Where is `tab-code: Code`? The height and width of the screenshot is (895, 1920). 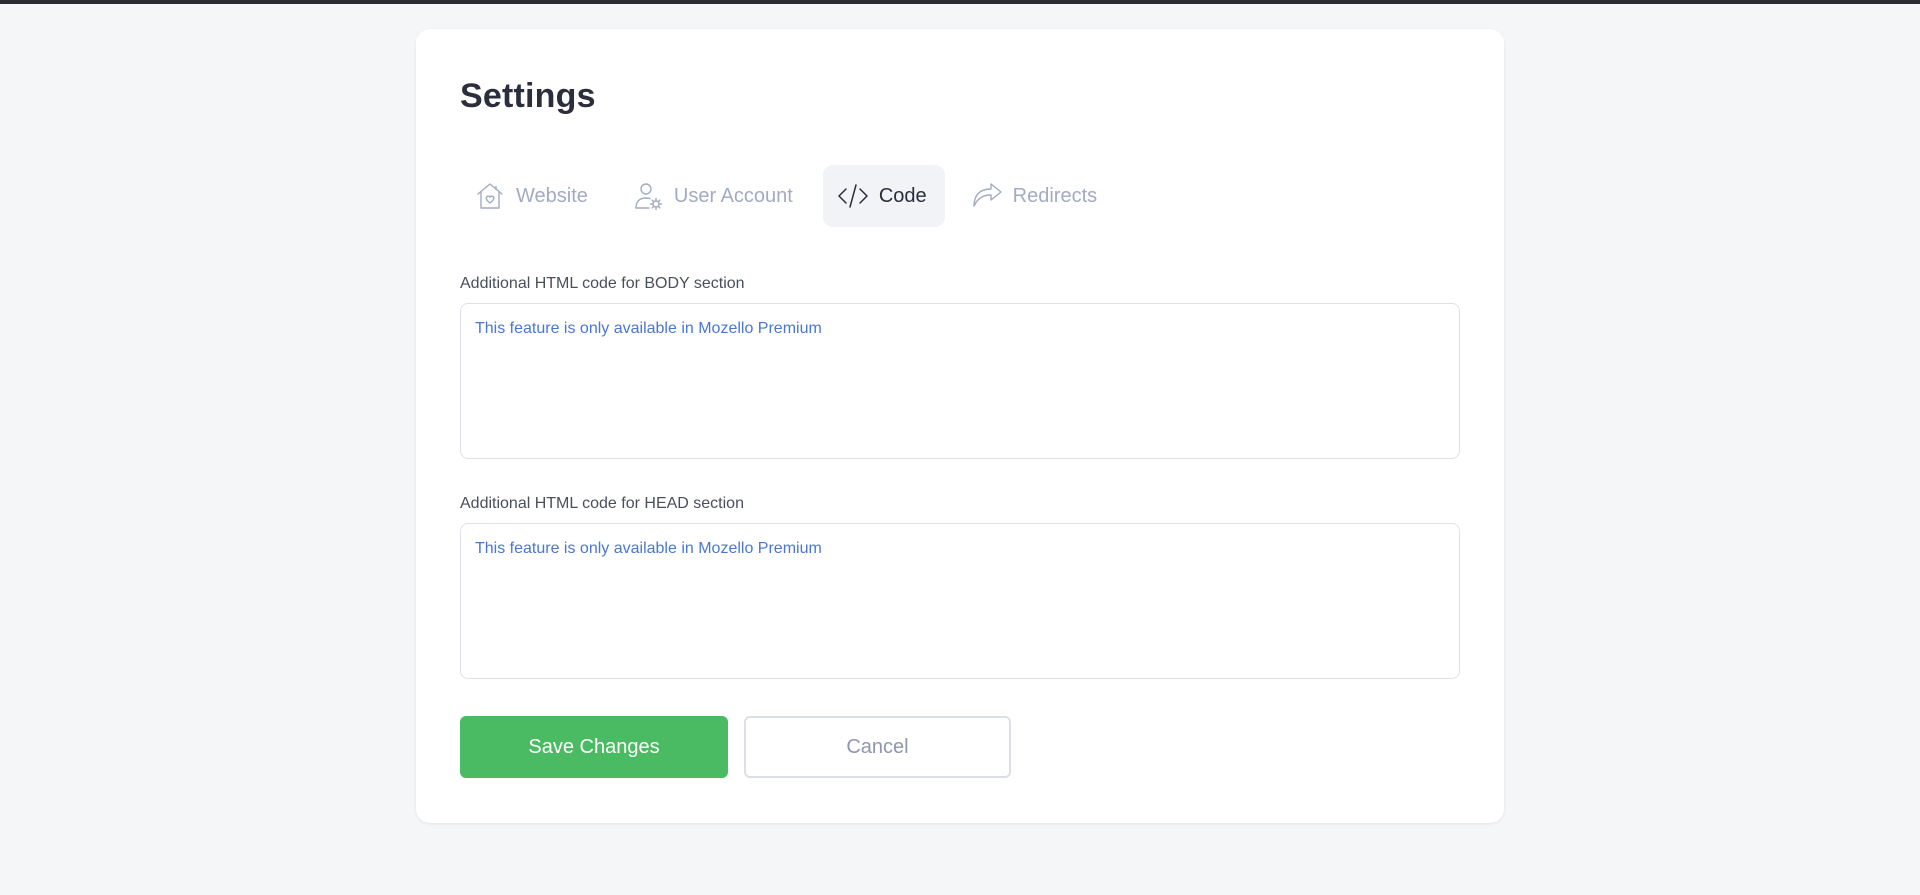
tab-code: Code is located at coordinates (883, 196).